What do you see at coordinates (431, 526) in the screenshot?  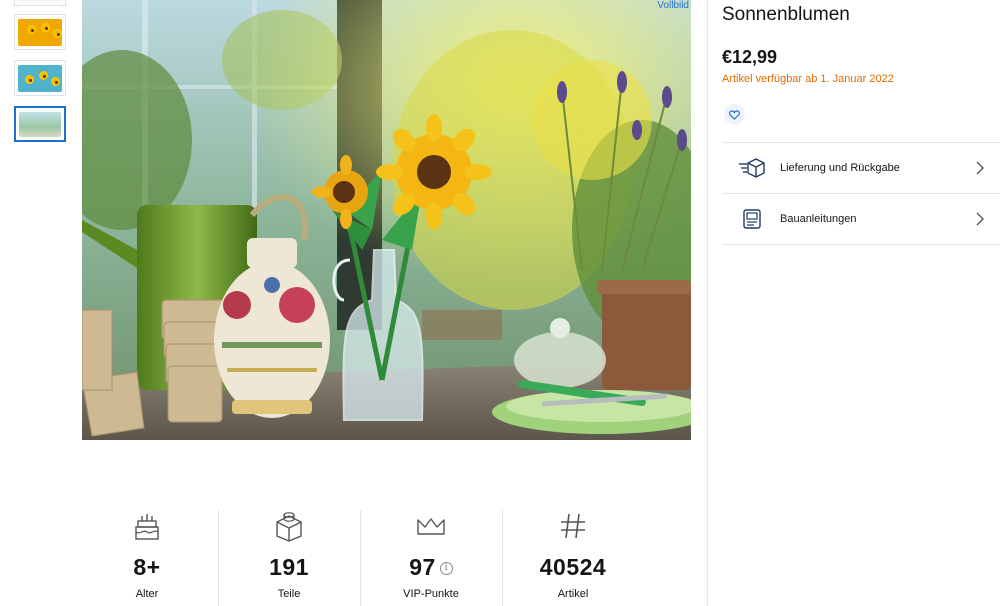 I see `crown-icon` at bounding box center [431, 526].